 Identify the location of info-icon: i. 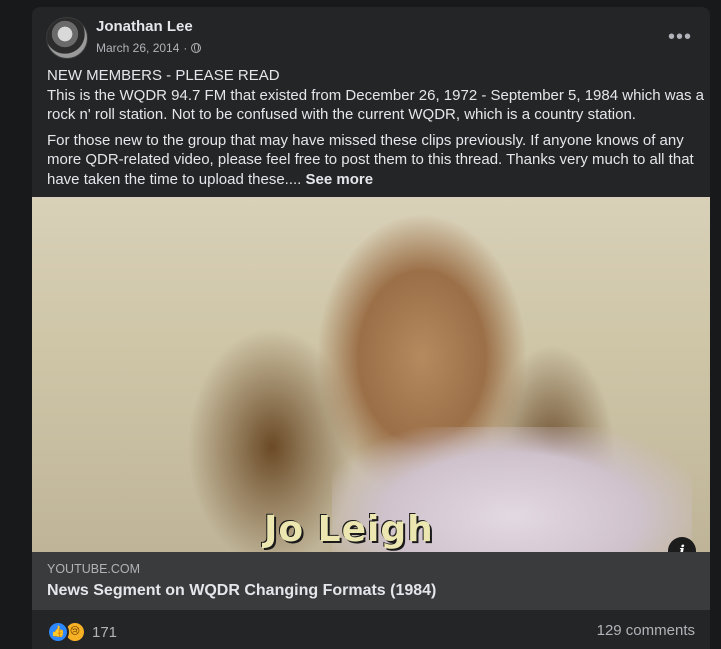
(682, 544).